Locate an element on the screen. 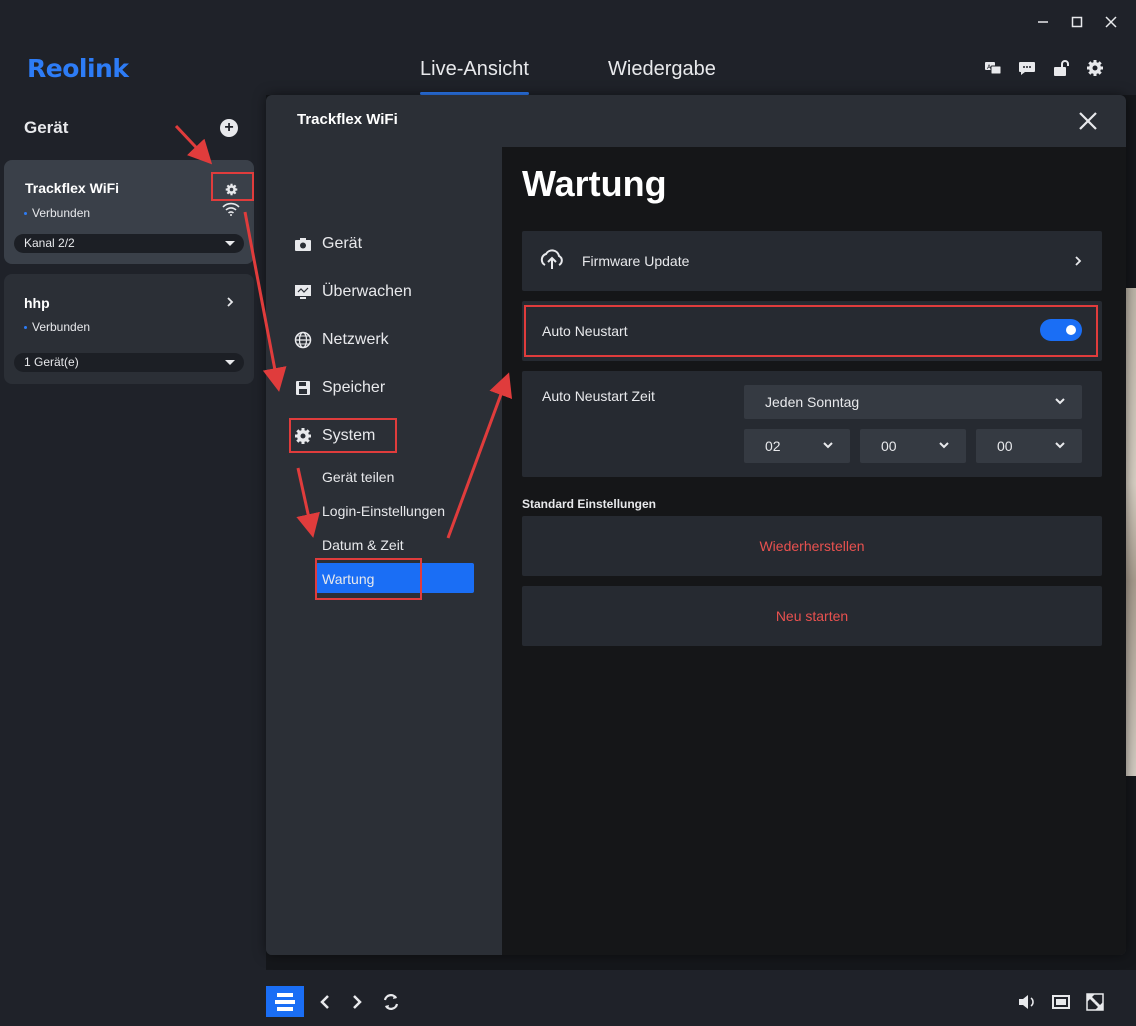 Image resolution: width=1136 pixels, height=1026 pixels. gear-icon is located at coordinates (1094, 67).